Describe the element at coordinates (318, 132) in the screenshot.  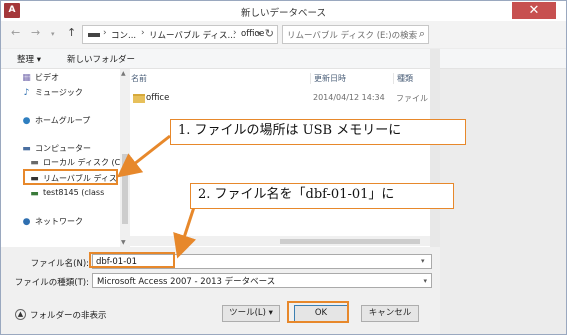
I see `callout-location: 1. ファイルの場所は USB メモリーに` at that location.